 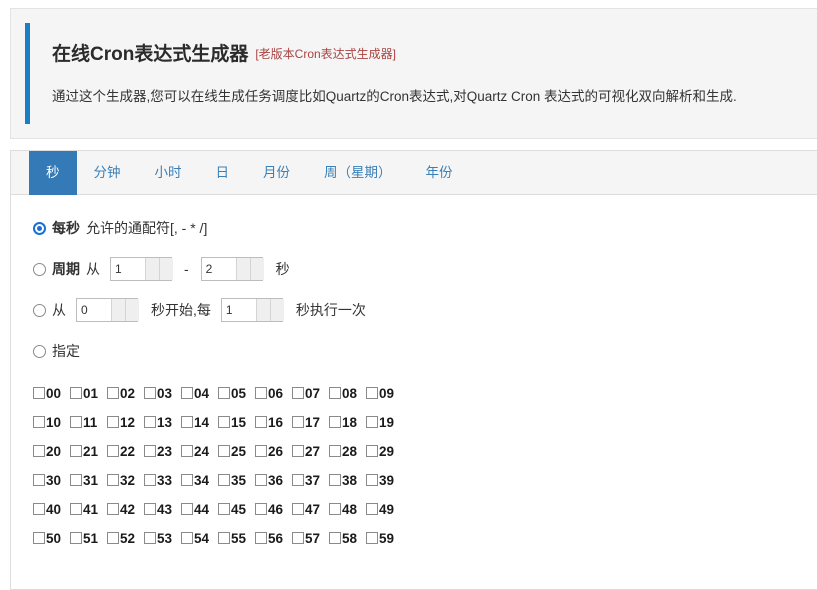 What do you see at coordinates (88, 509) in the screenshot?
I see `checkbox-cell-41: 41` at bounding box center [88, 509].